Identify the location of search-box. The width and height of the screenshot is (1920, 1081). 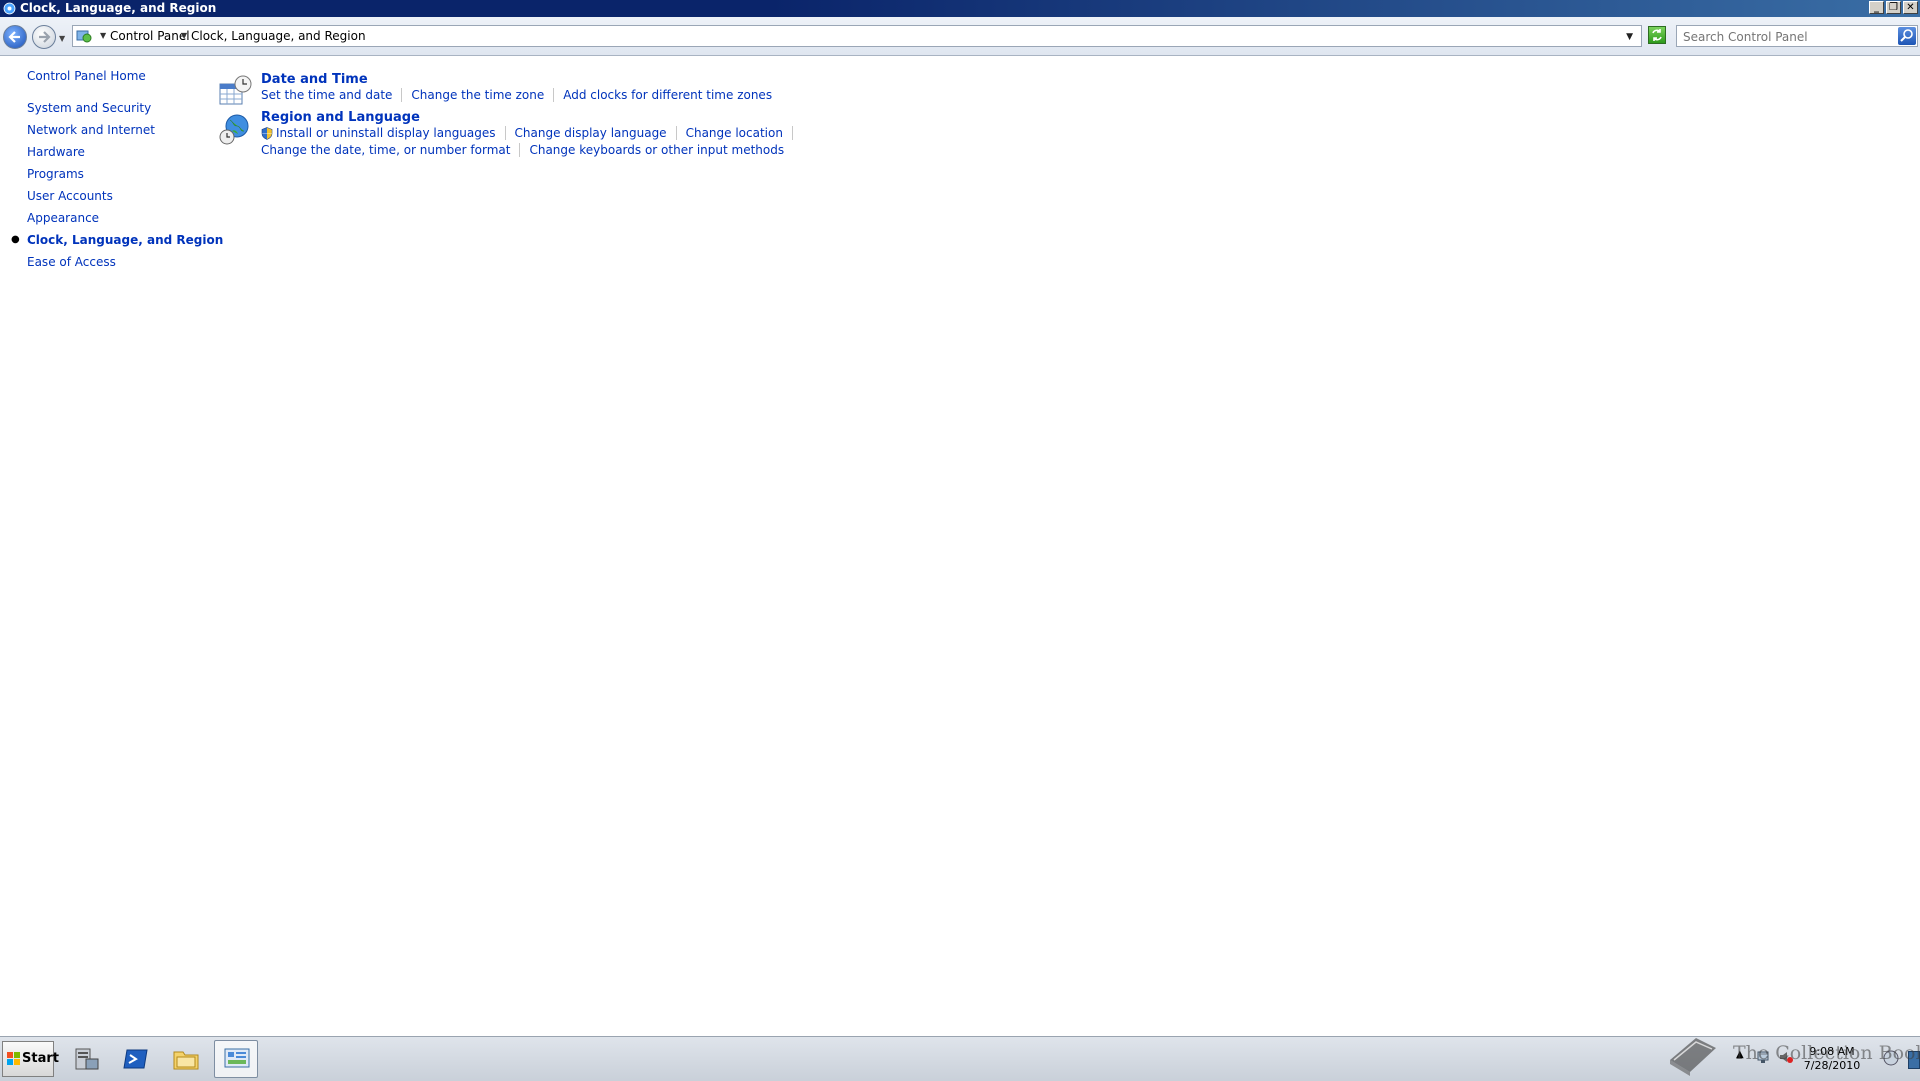
(1797, 36).